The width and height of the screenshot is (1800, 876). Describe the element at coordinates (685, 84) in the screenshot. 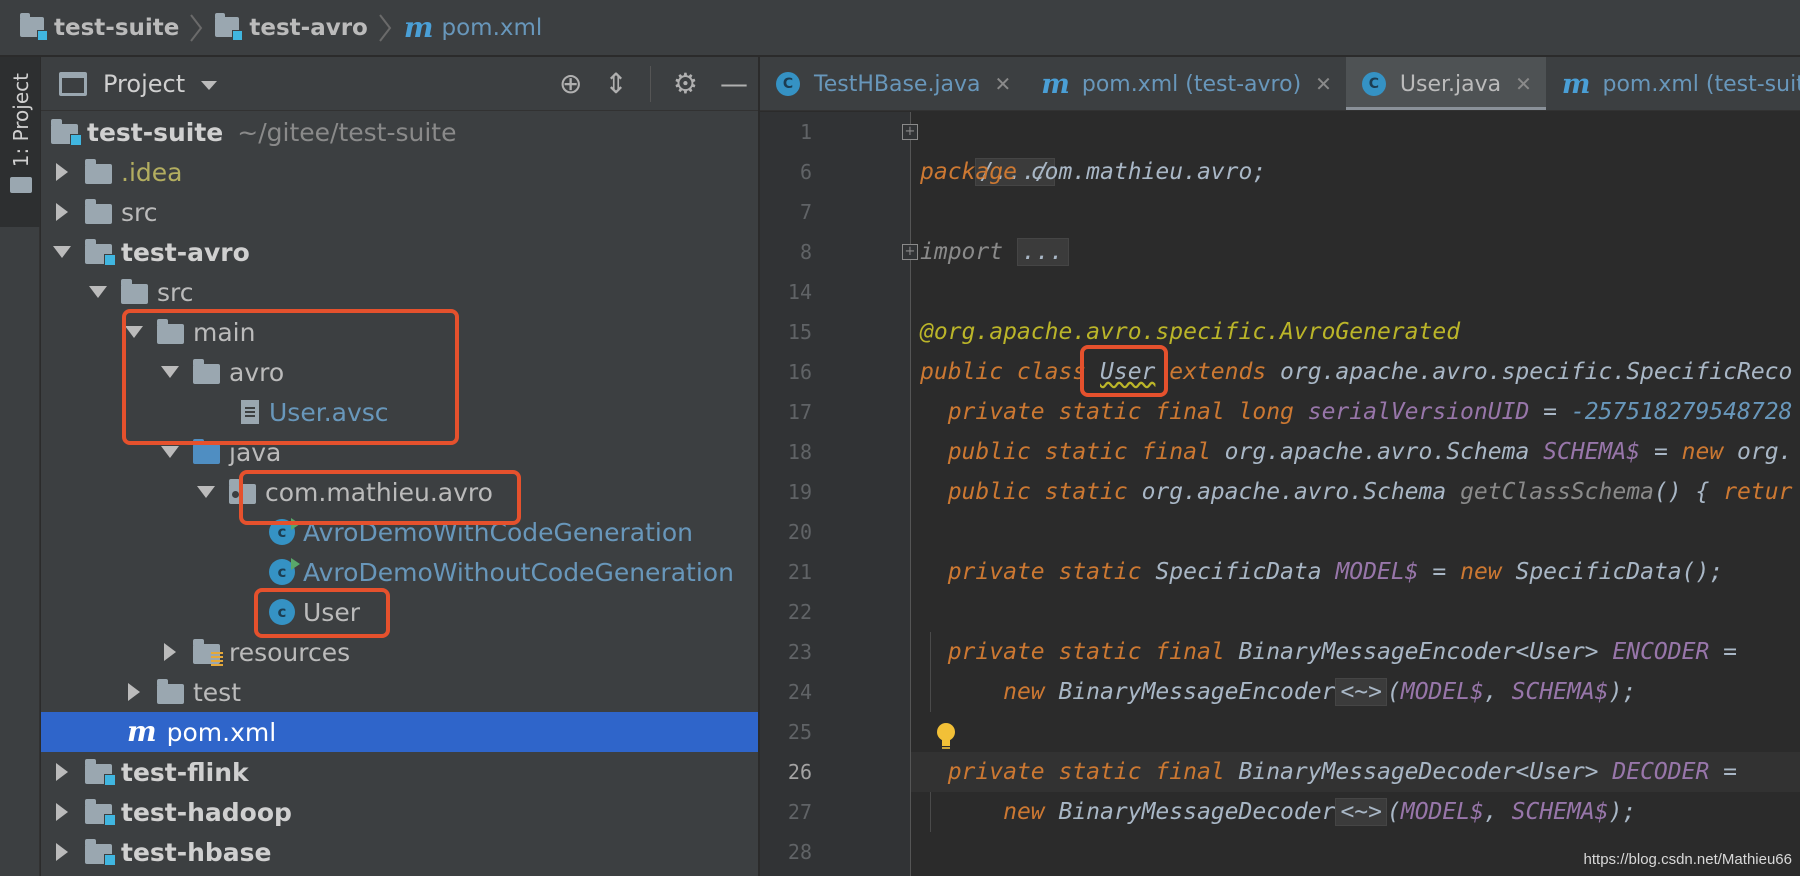

I see `gear-icon: ⚙` at that location.